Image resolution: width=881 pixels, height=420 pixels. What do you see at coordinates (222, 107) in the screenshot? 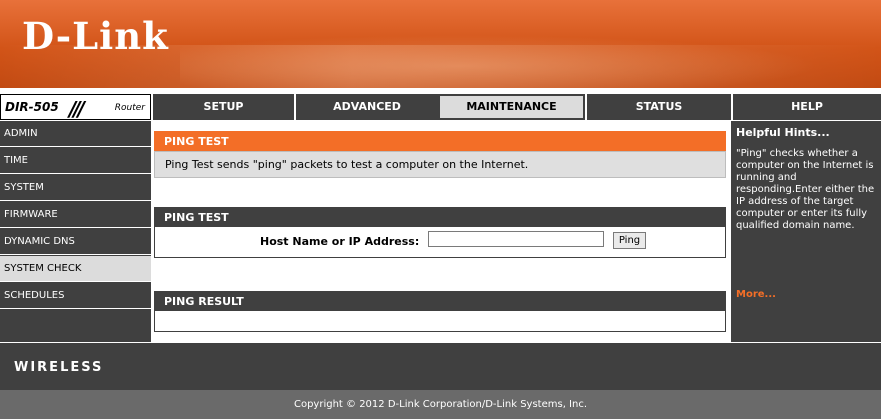
I see `tab-setup: SETUP` at bounding box center [222, 107].